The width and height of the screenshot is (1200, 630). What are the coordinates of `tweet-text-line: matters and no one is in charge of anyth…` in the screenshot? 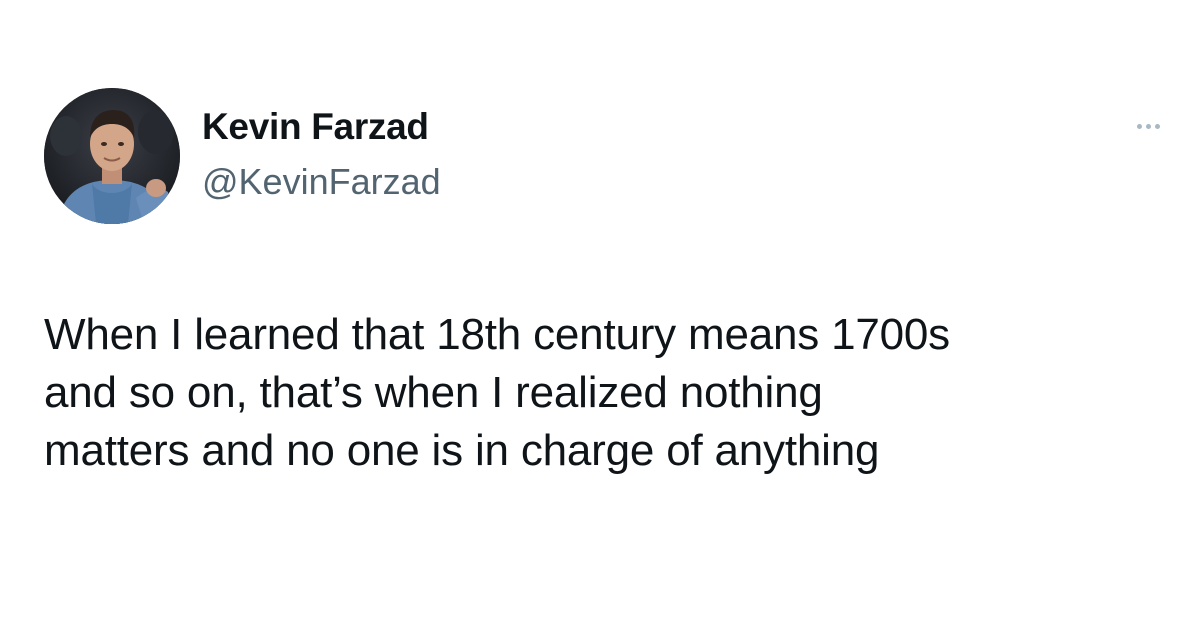 It's located at (462, 450).